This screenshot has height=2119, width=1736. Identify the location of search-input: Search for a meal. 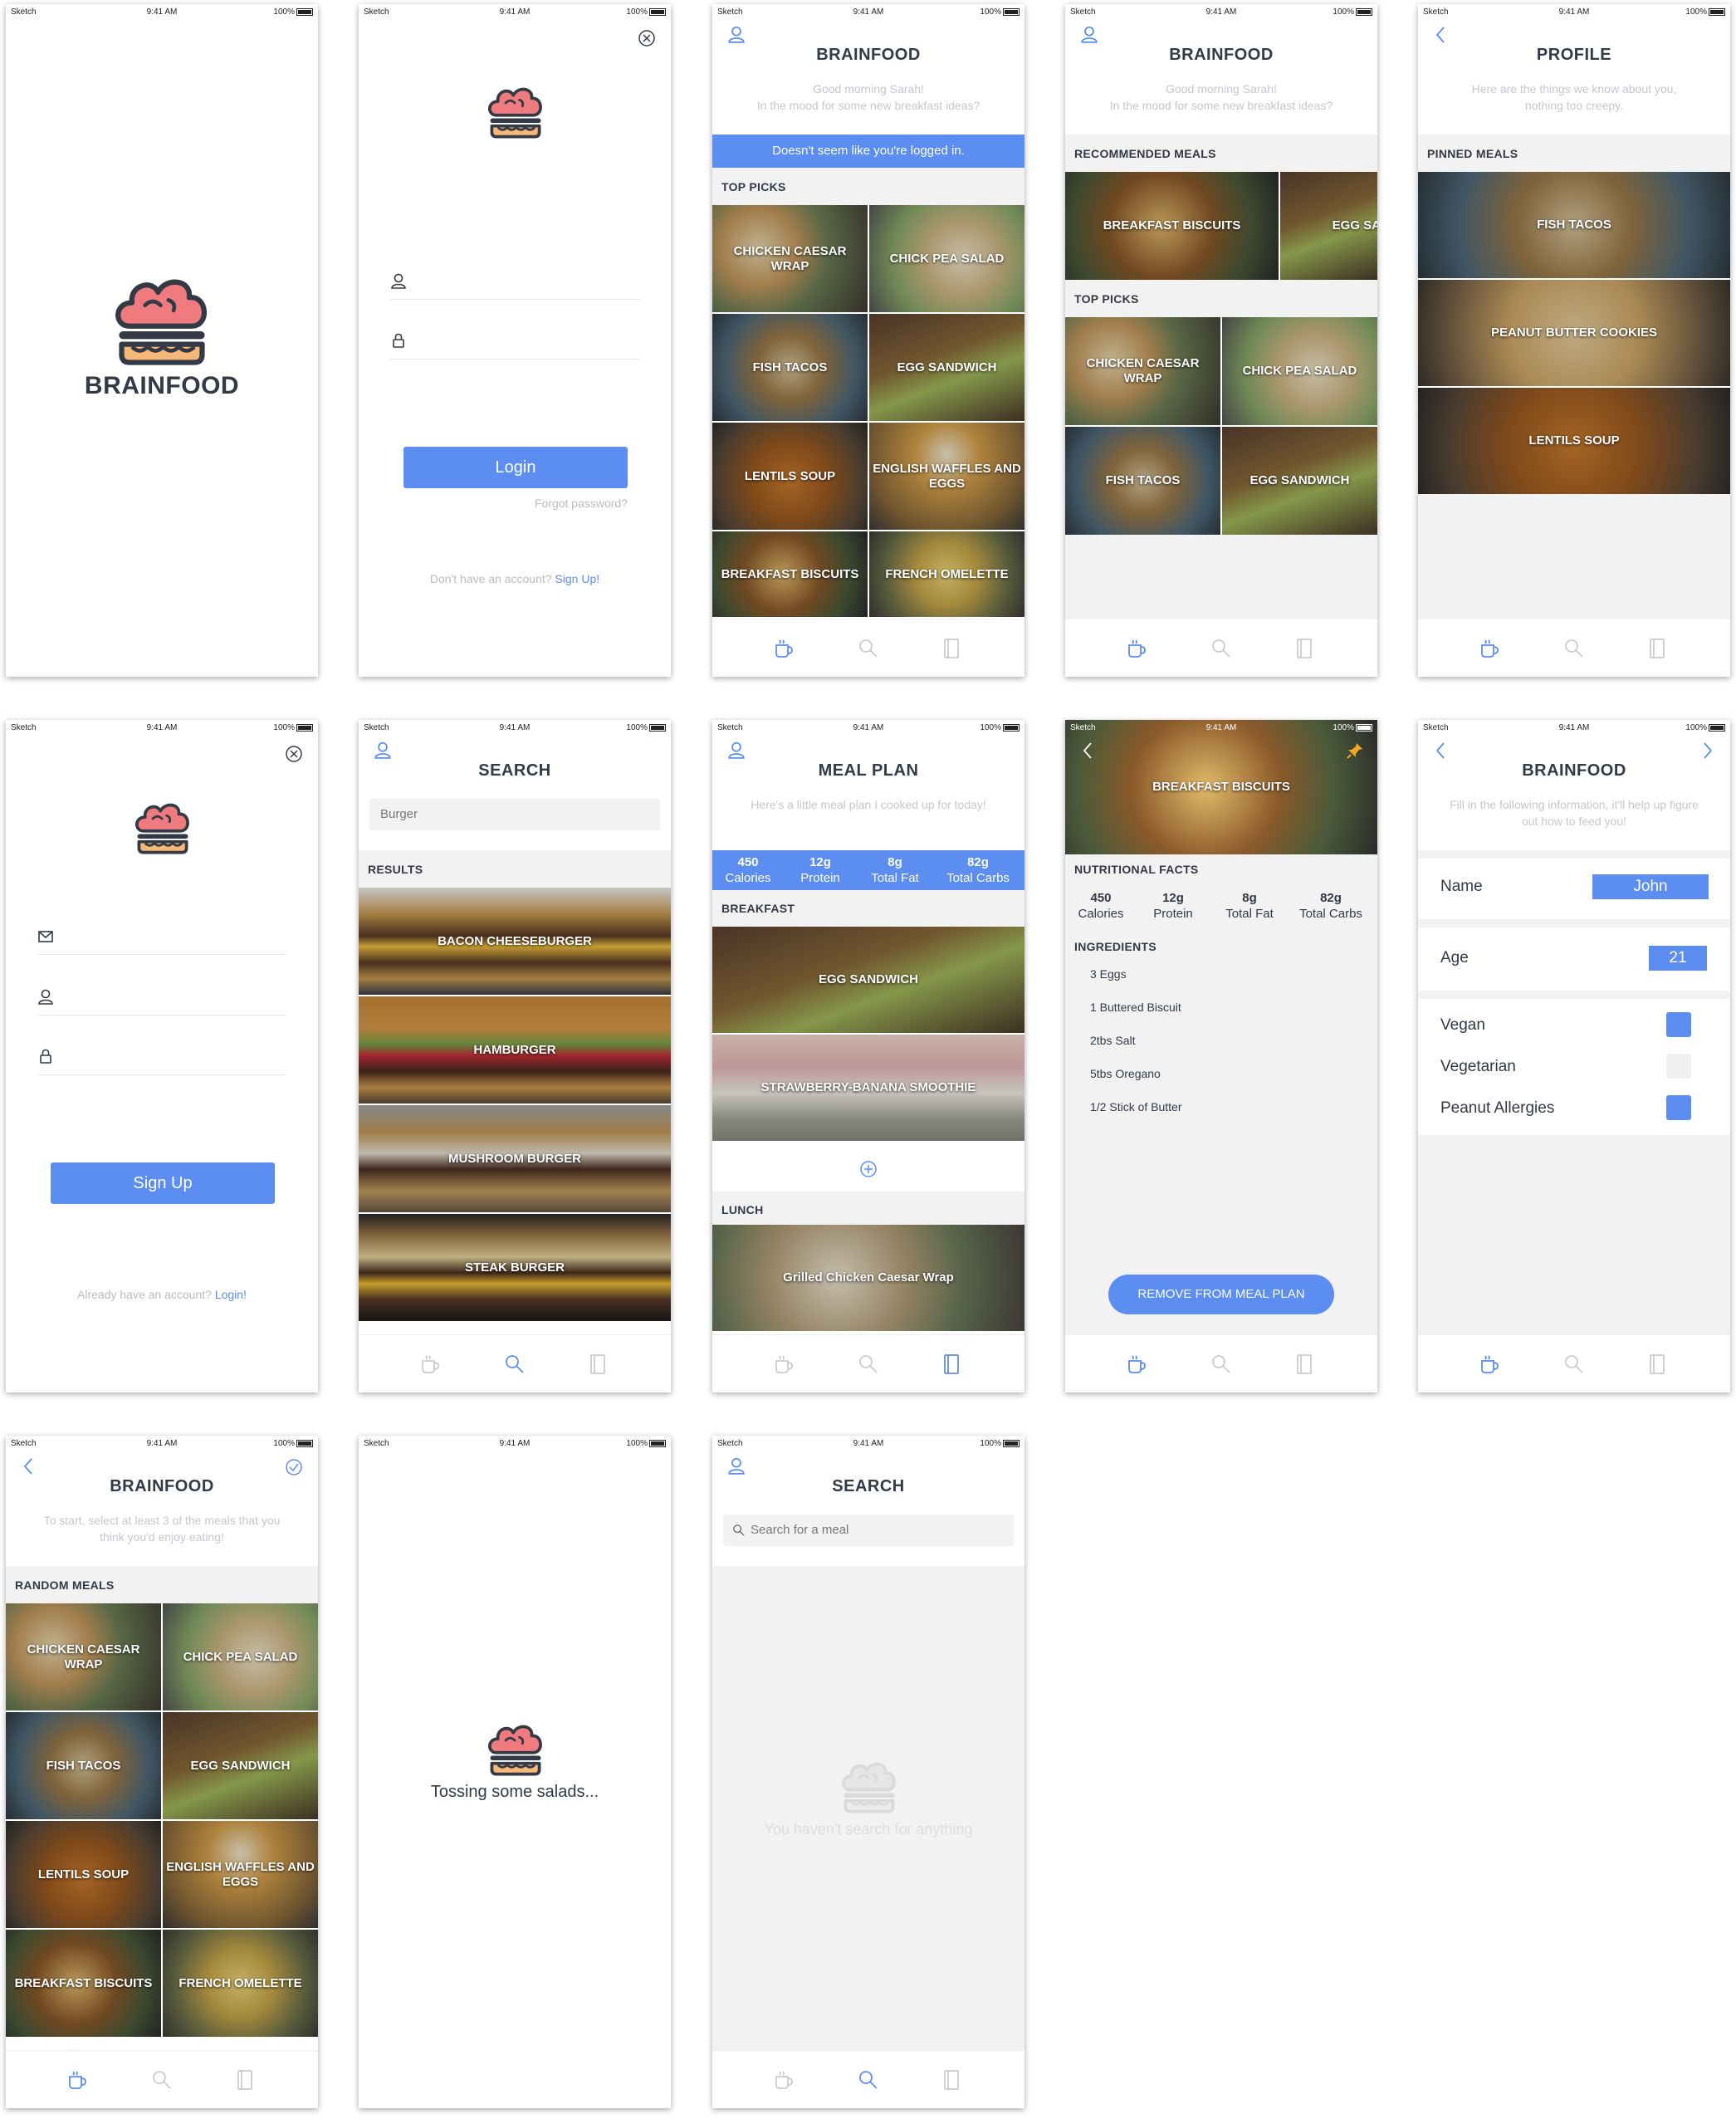
(868, 1530).